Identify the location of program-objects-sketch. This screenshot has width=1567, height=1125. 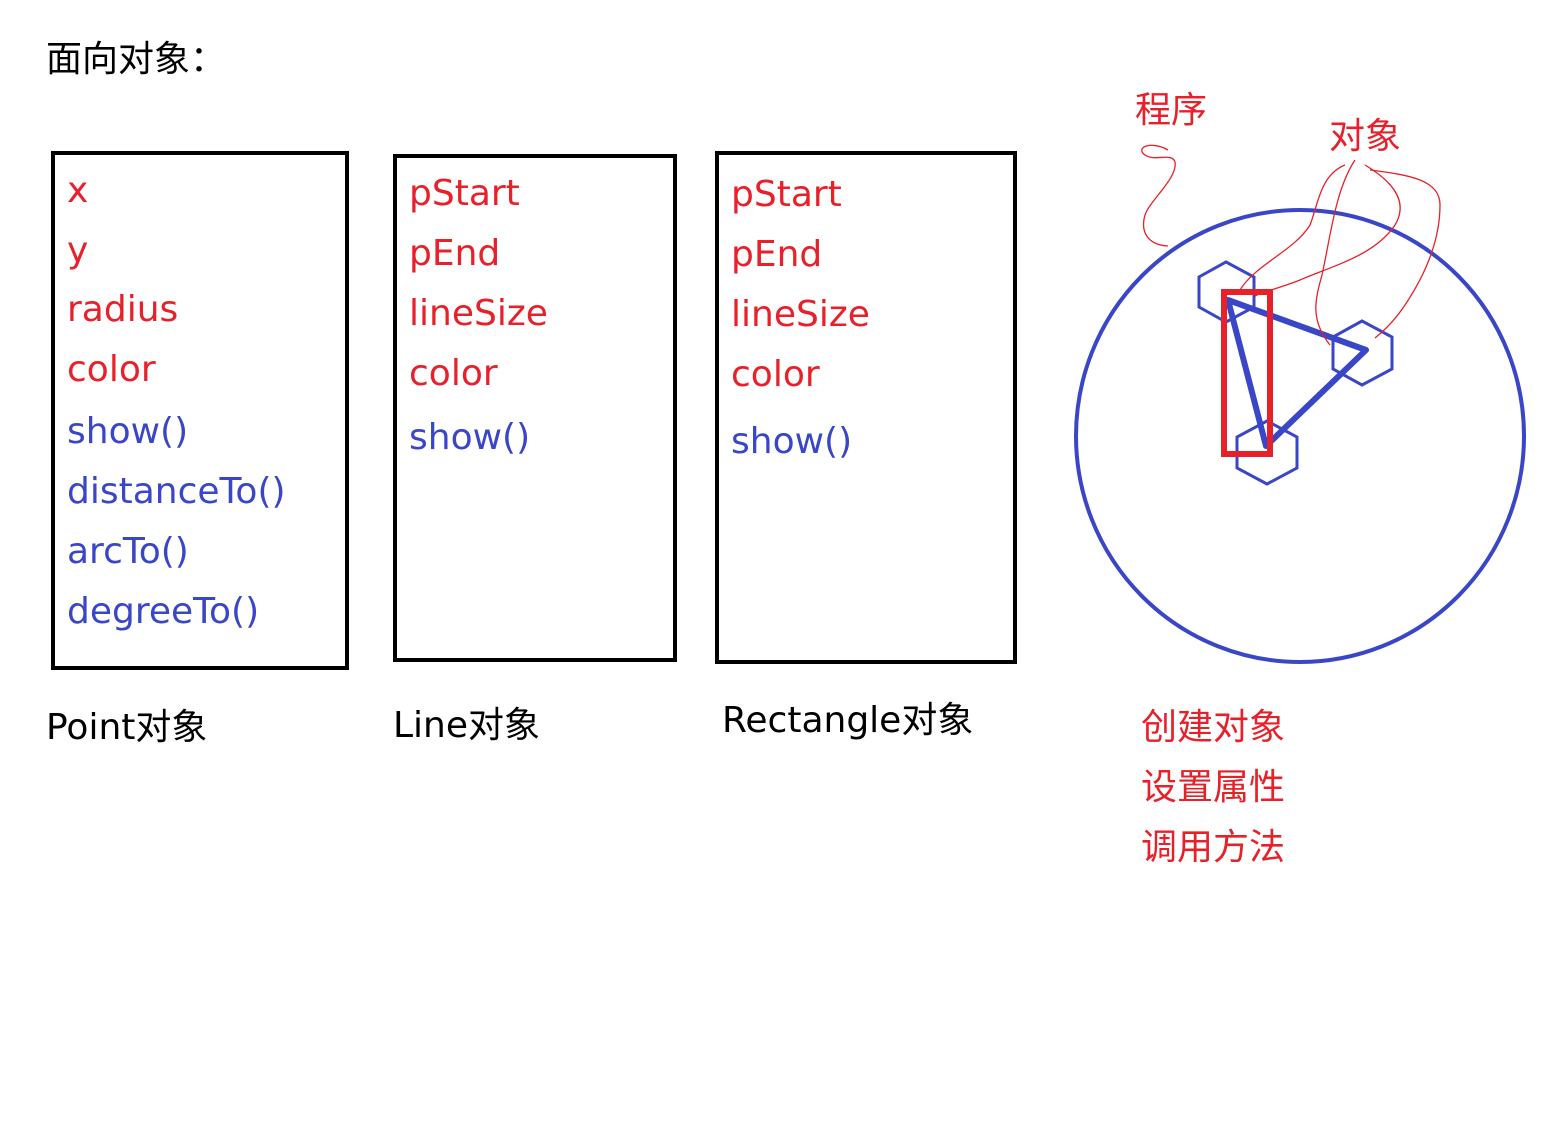
(1300, 404).